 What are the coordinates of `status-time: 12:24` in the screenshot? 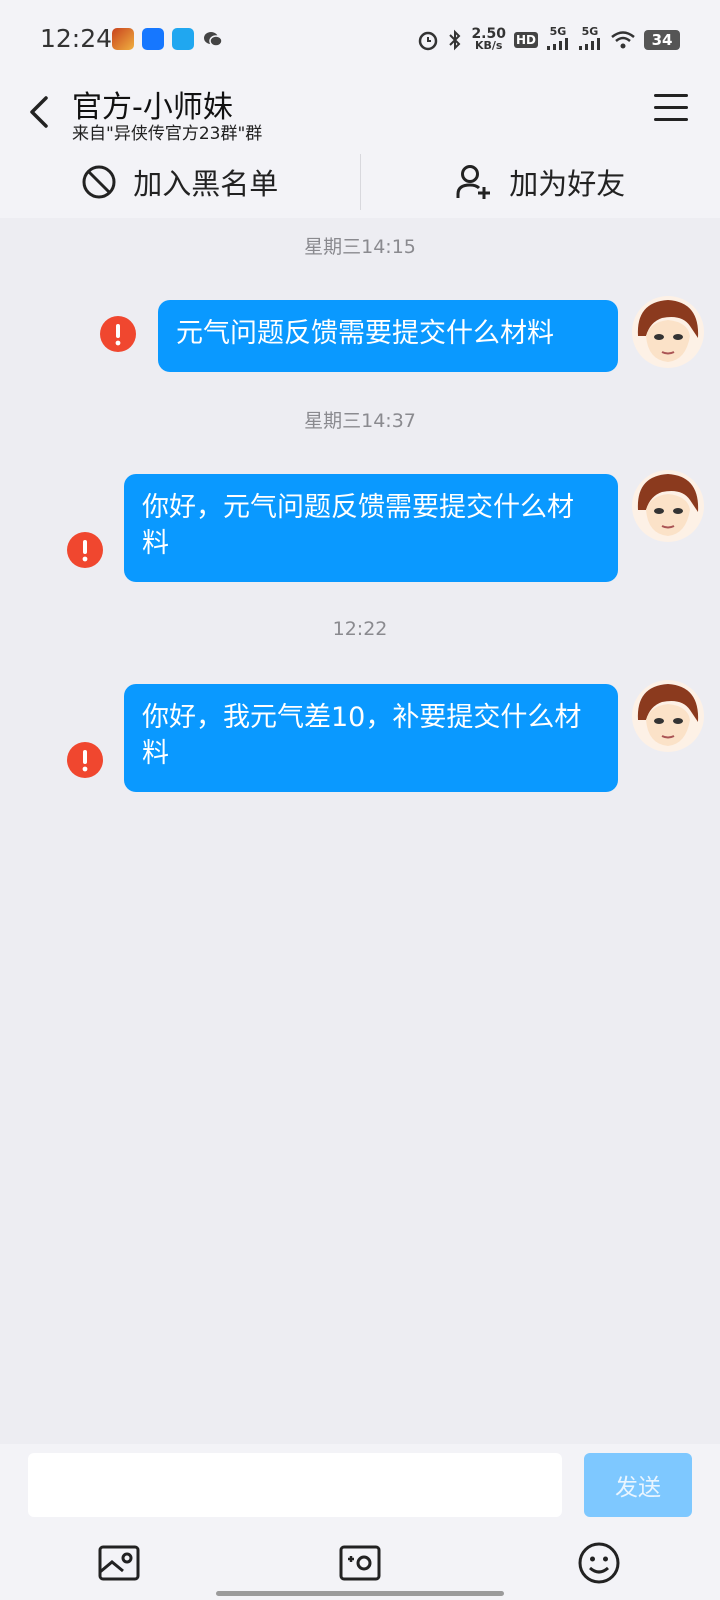 It's located at (76, 38).